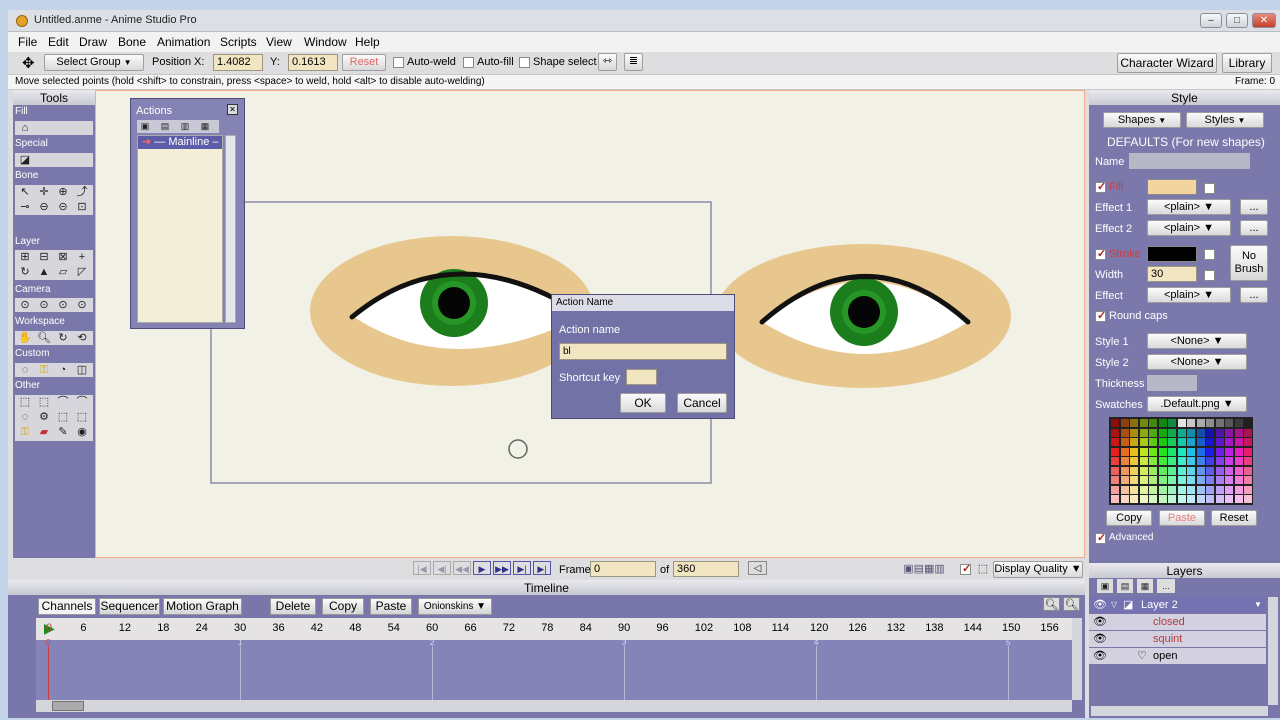 This screenshot has width=1280, height=720. Describe the element at coordinates (1038, 569) in the screenshot. I see `display-quality-dropdown: Display Quality ▼` at that location.